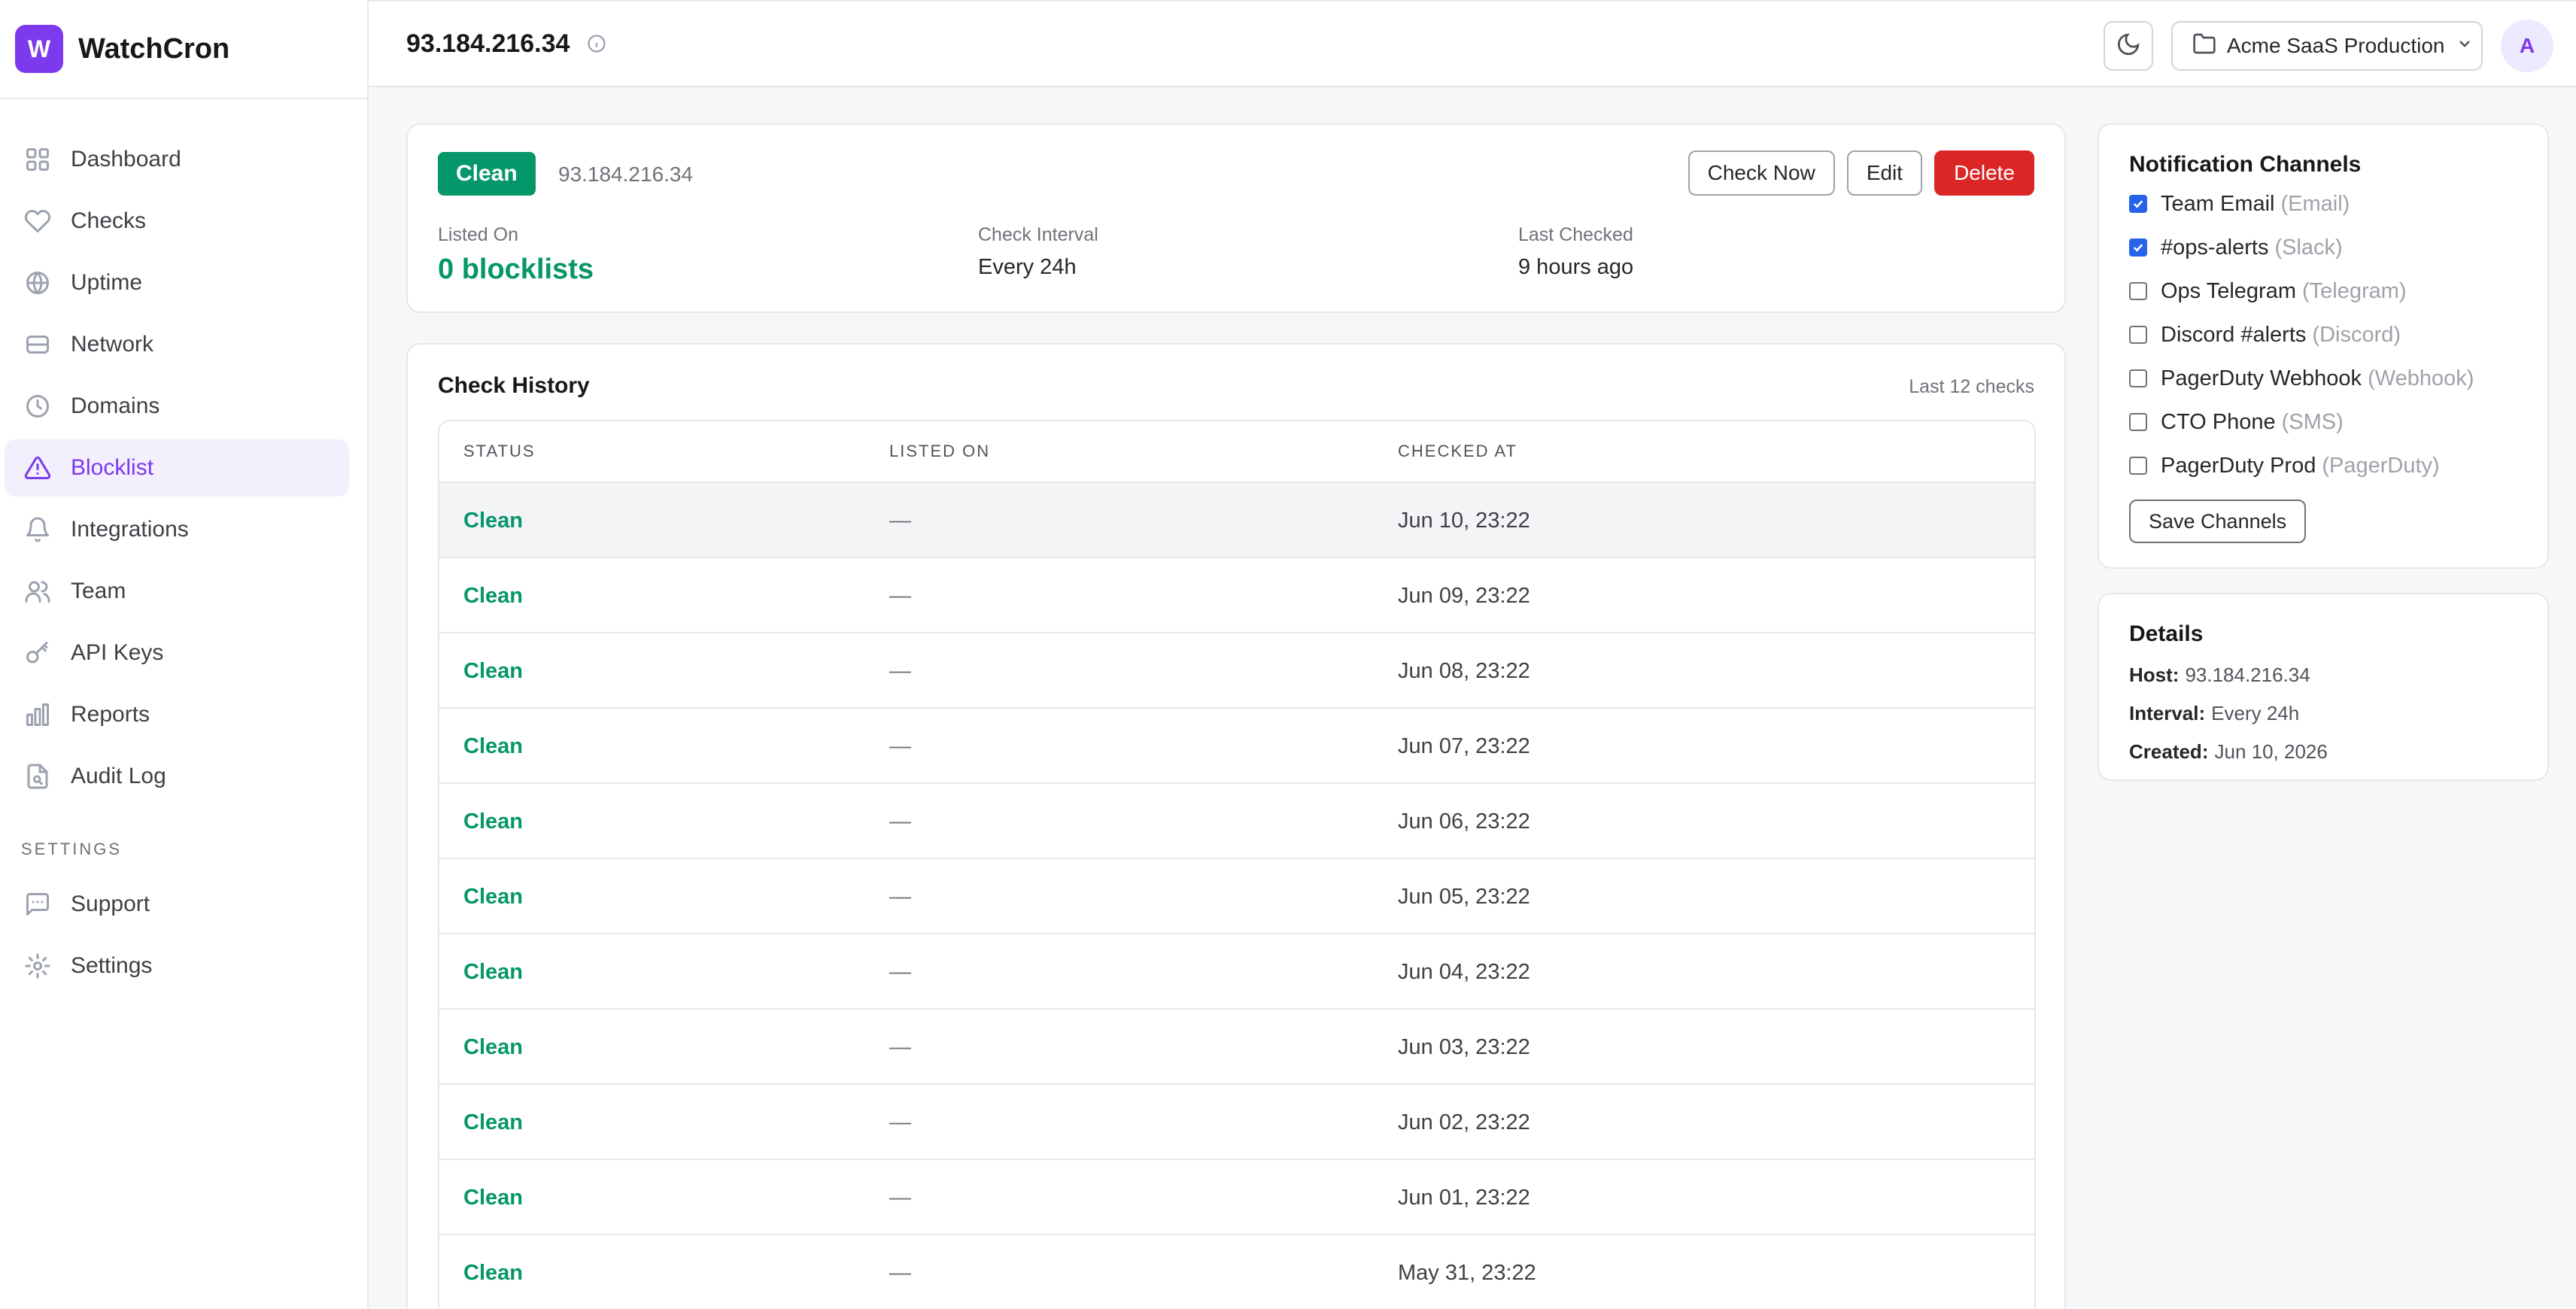 The image size is (2576, 1309). Describe the element at coordinates (2301, 378) in the screenshot. I see `channel-option: PagerDuty Webhook (Webhook)` at that location.